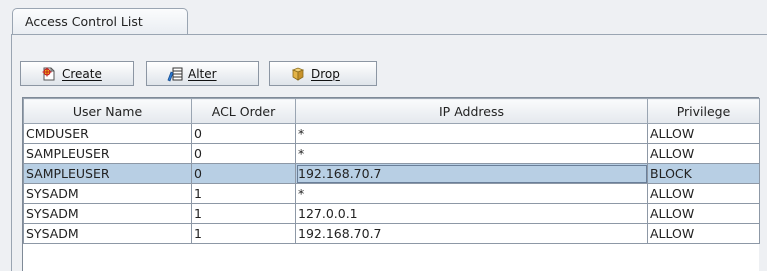  What do you see at coordinates (82, 73) in the screenshot?
I see `create-label: Create` at bounding box center [82, 73].